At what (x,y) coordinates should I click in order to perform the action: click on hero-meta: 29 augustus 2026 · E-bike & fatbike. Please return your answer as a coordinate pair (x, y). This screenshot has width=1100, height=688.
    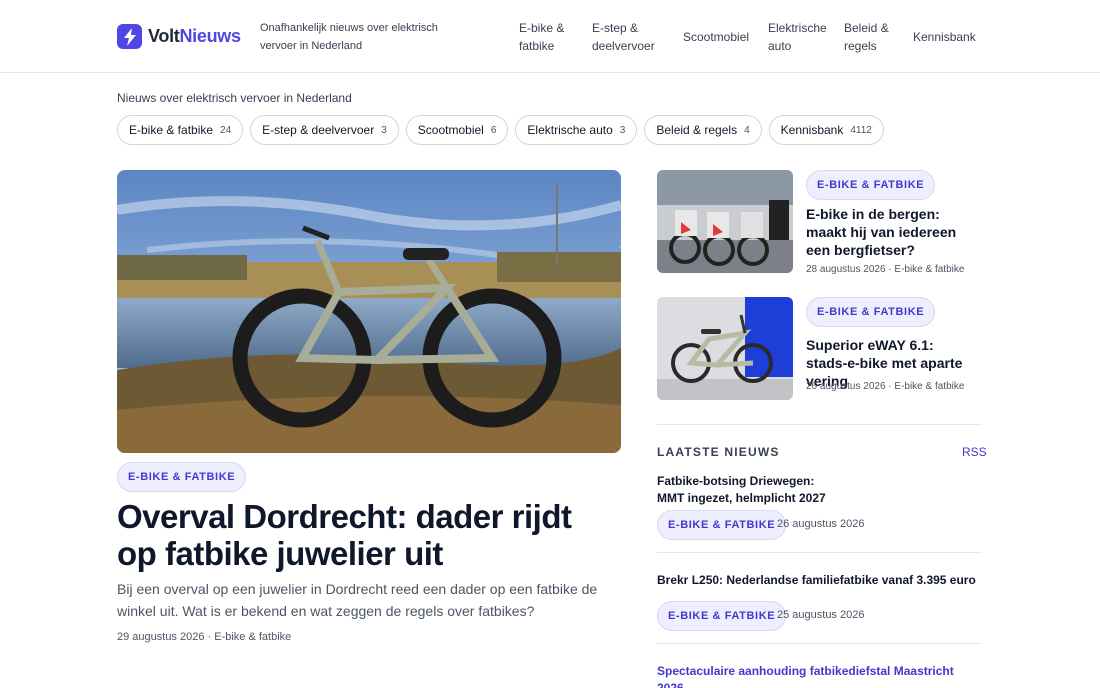
    Looking at the image, I should click on (204, 637).